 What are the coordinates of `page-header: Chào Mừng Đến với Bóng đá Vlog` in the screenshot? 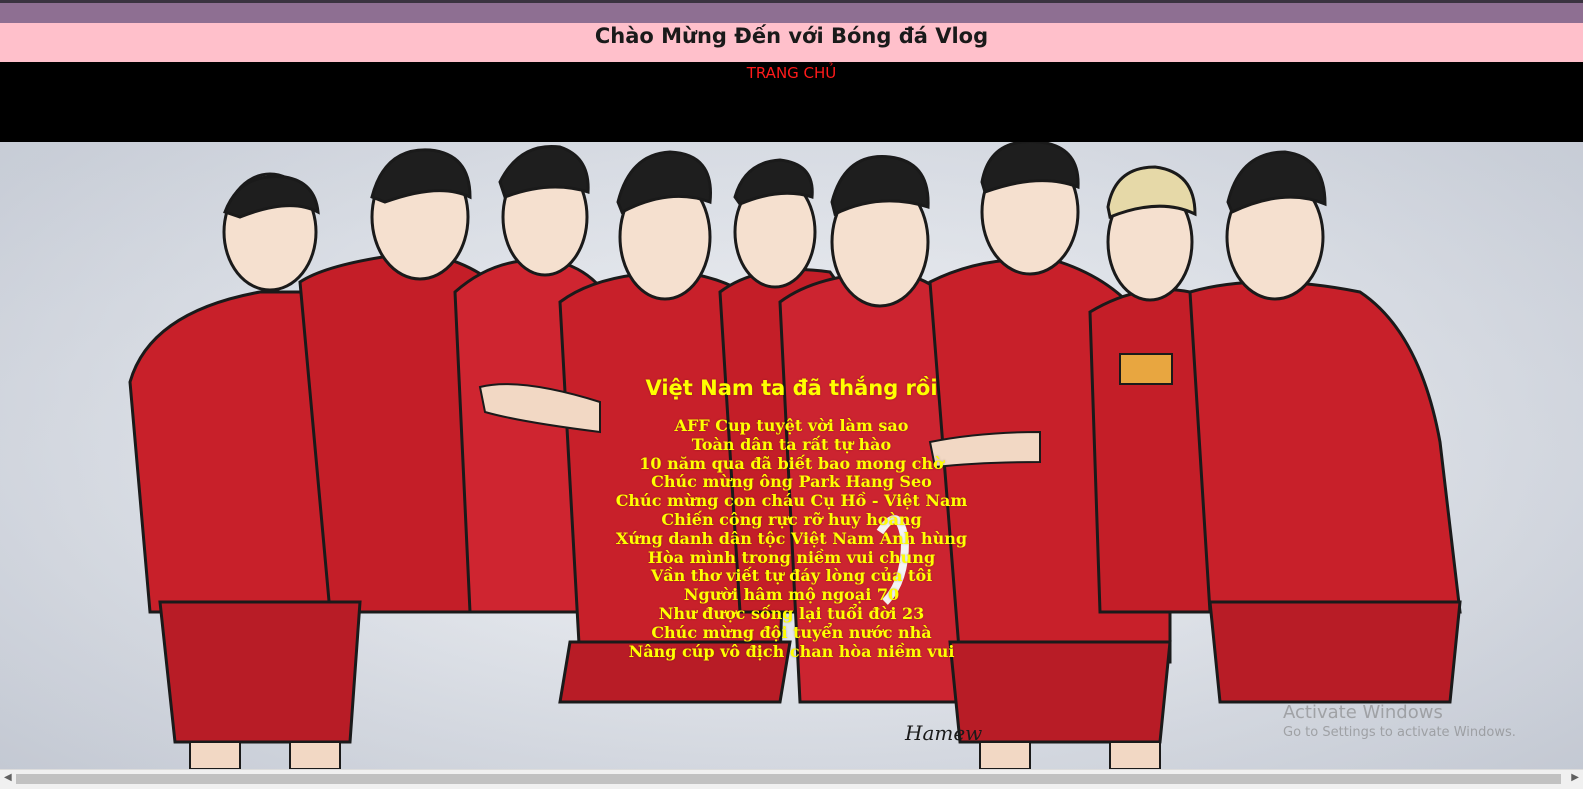 It's located at (791, 42).